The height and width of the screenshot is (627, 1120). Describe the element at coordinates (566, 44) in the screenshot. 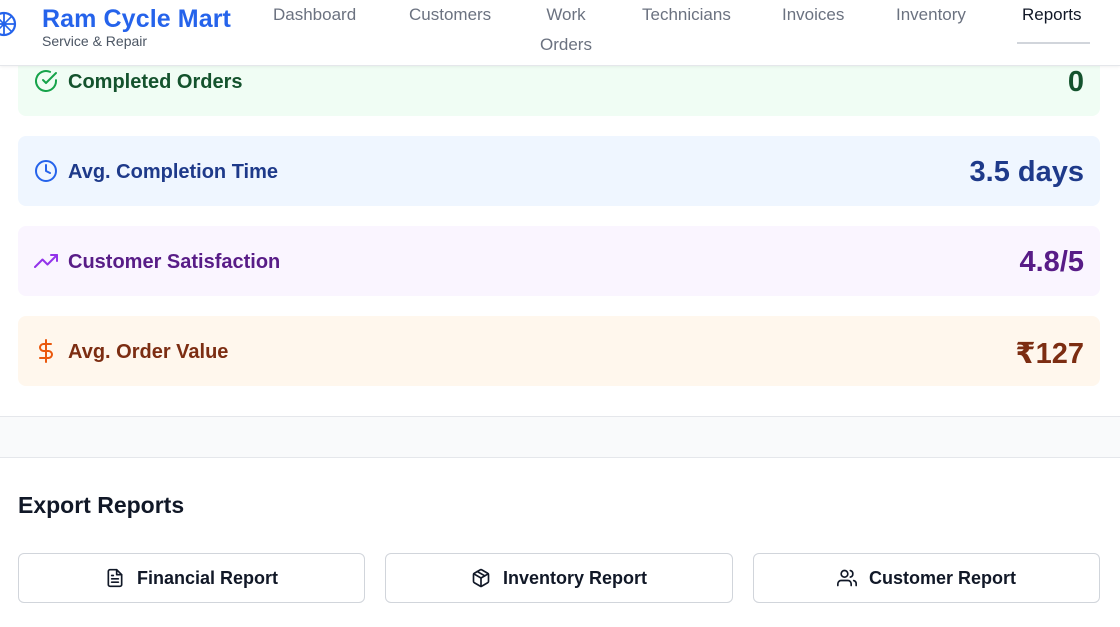

I see `nav-work-orders-line2: Orders` at that location.